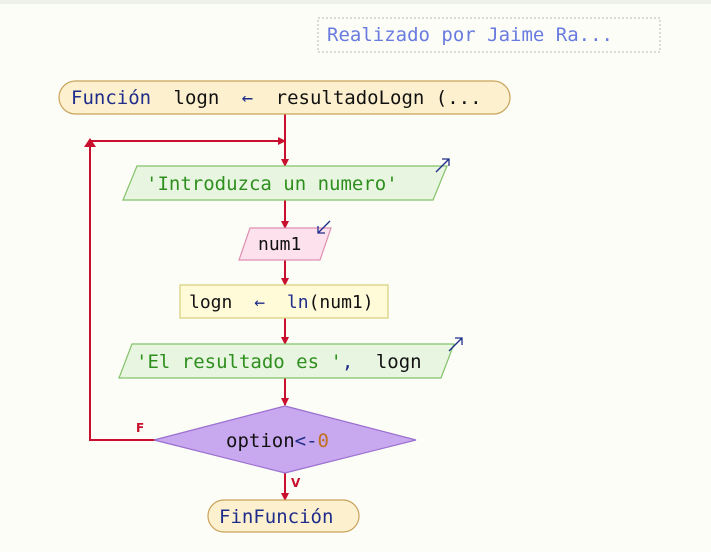 The height and width of the screenshot is (552, 711). I want to click on decision-block: option<-0, so click(285, 439).